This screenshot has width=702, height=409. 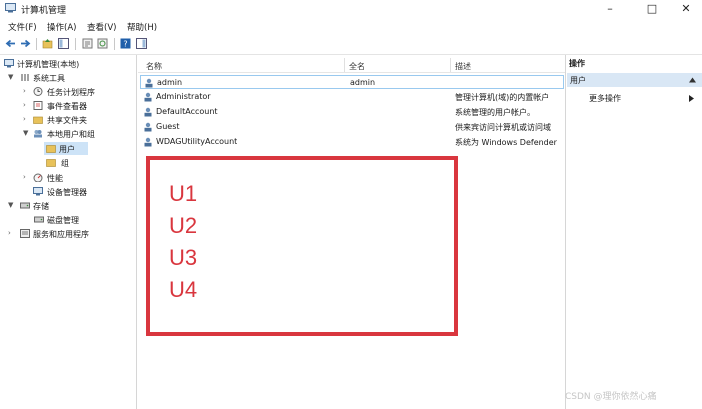 What do you see at coordinates (352, 142) in the screenshot?
I see `table-row: WDAGUtilityAccount 系统为 Windows Defender` at bounding box center [352, 142].